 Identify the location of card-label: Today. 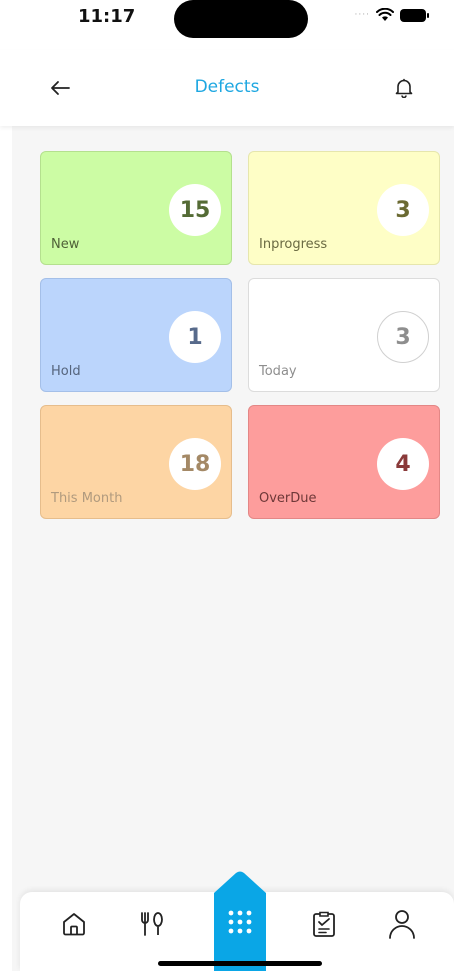
(278, 371).